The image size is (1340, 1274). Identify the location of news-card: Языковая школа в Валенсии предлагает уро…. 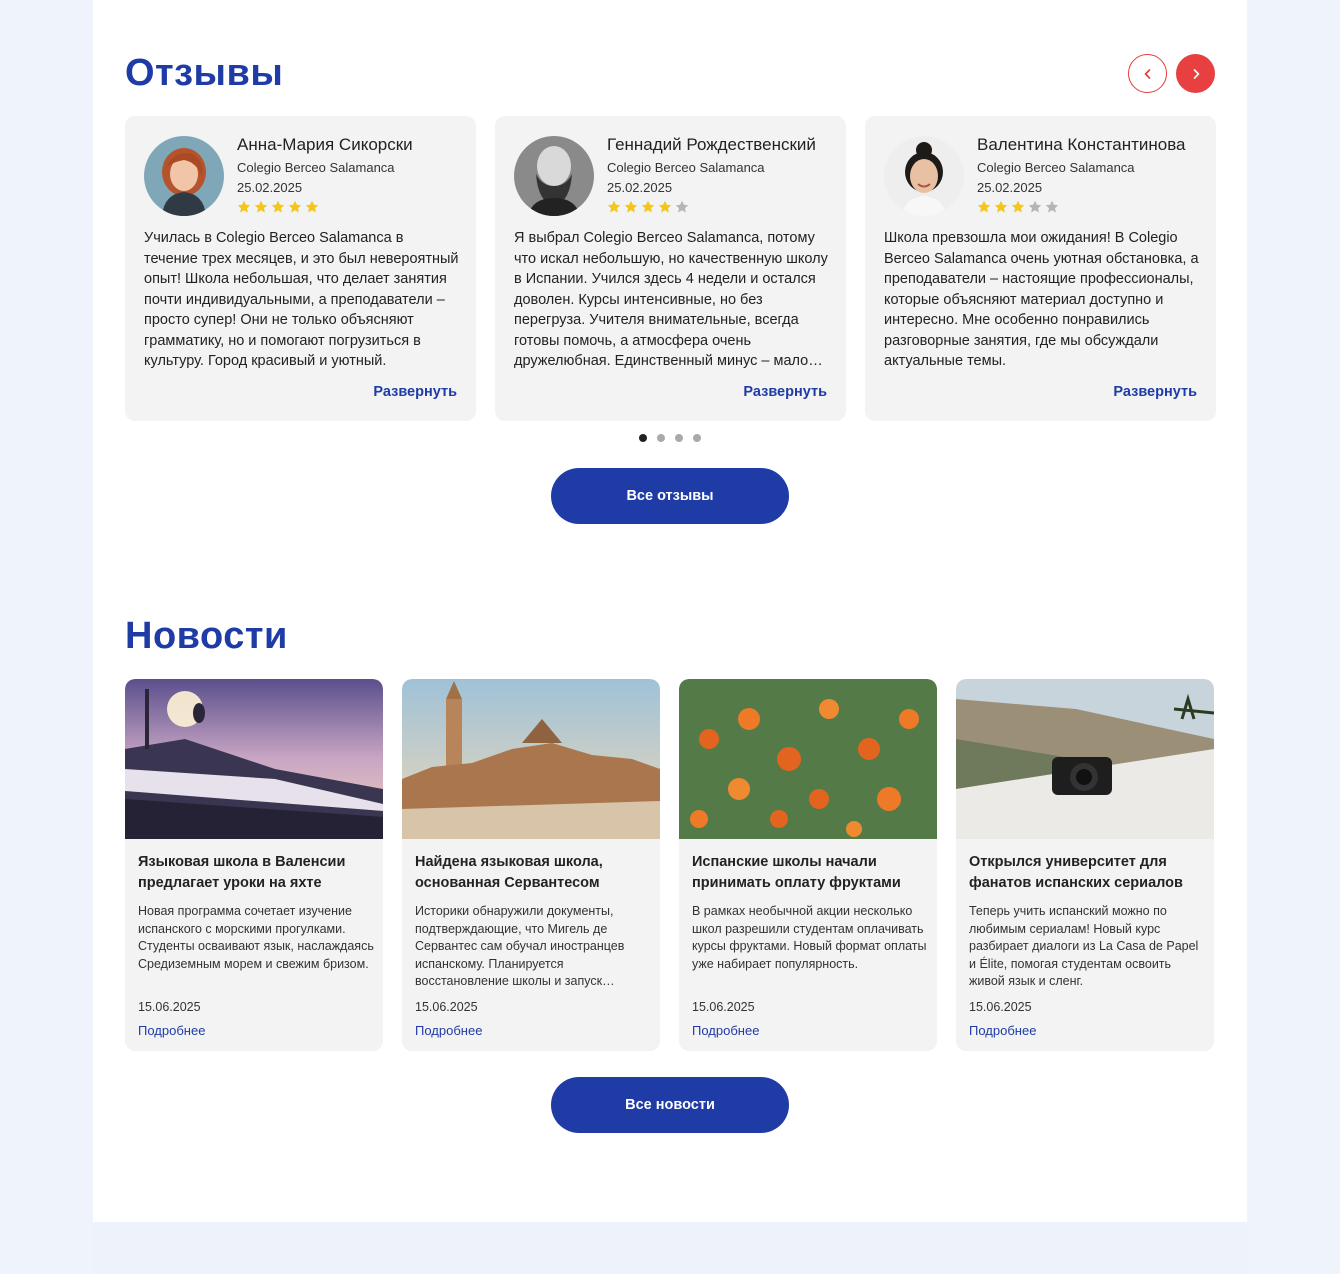
(254, 865).